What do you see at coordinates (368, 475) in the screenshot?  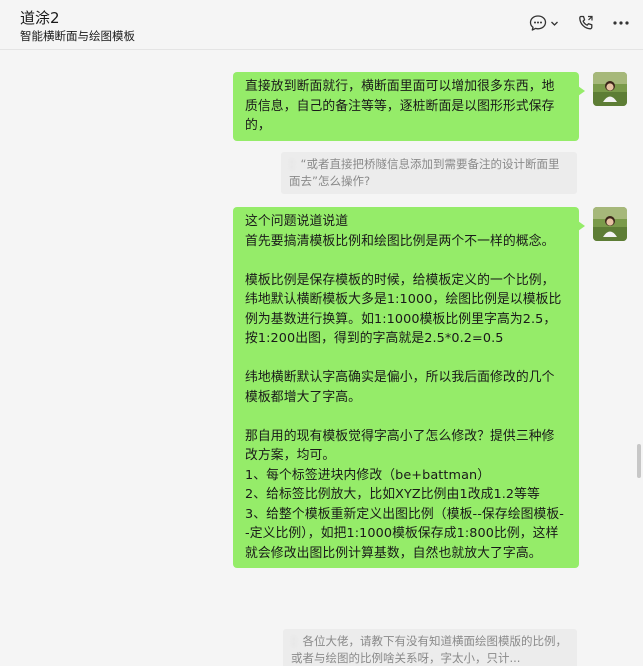 I see `message-line: 1、每个标签进块内修改（be+battman）` at bounding box center [368, 475].